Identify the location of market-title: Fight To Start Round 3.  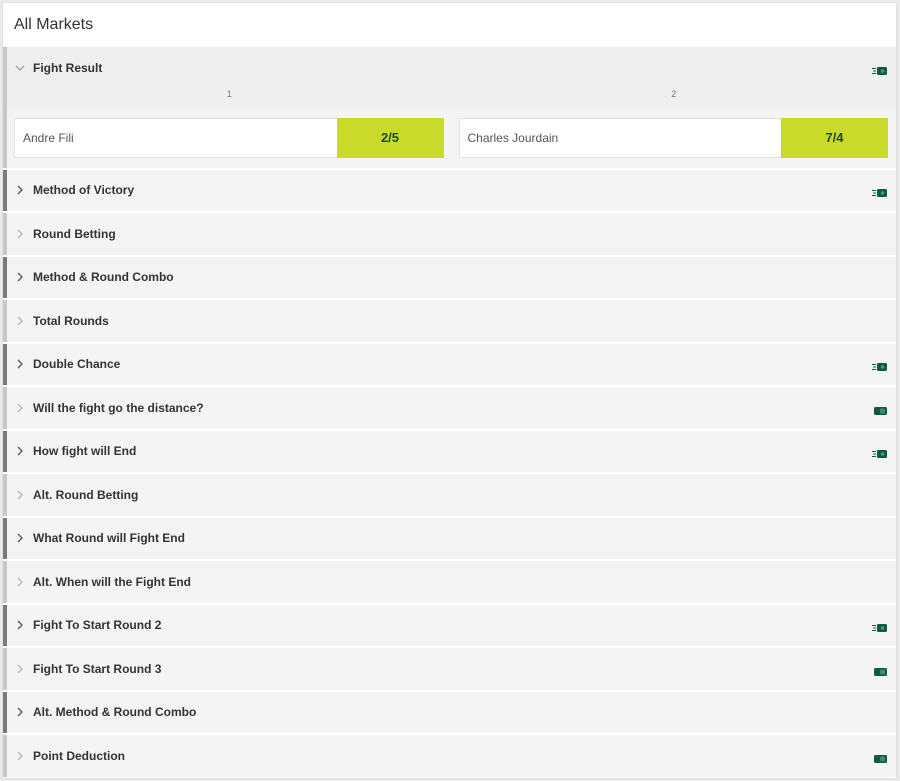
(97, 668).